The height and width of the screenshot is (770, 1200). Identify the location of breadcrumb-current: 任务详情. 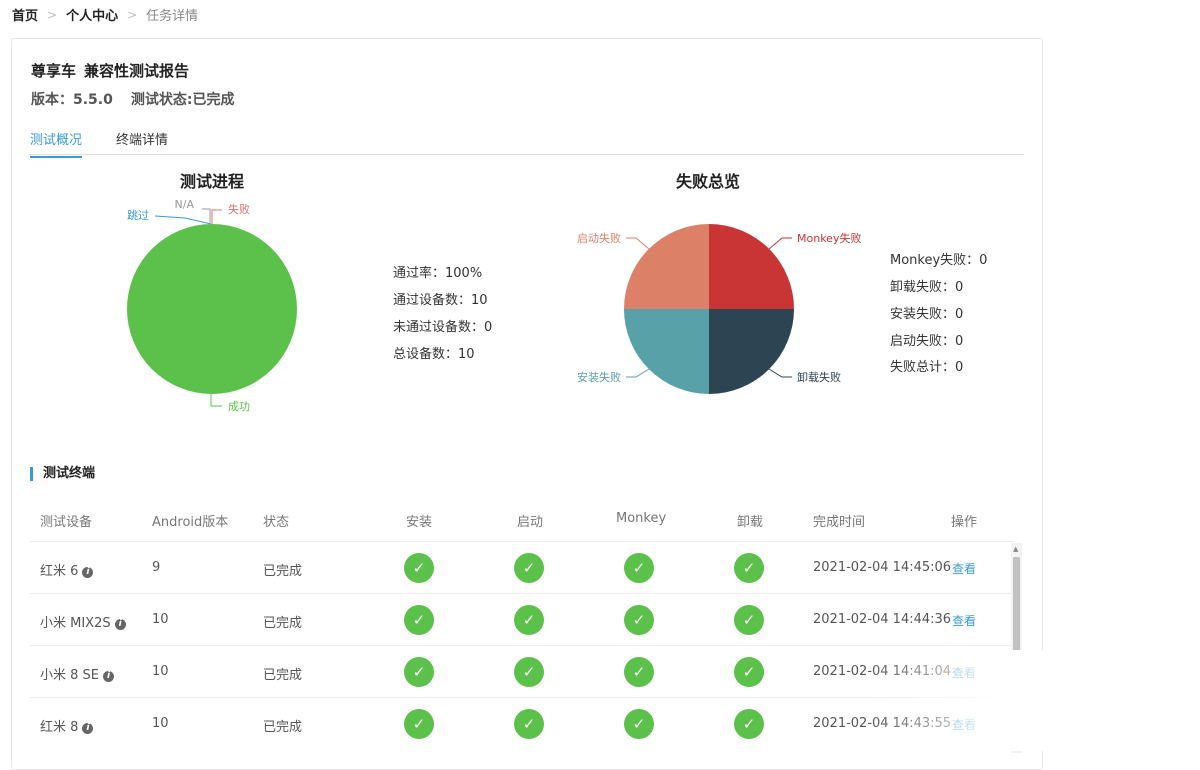
(172, 16).